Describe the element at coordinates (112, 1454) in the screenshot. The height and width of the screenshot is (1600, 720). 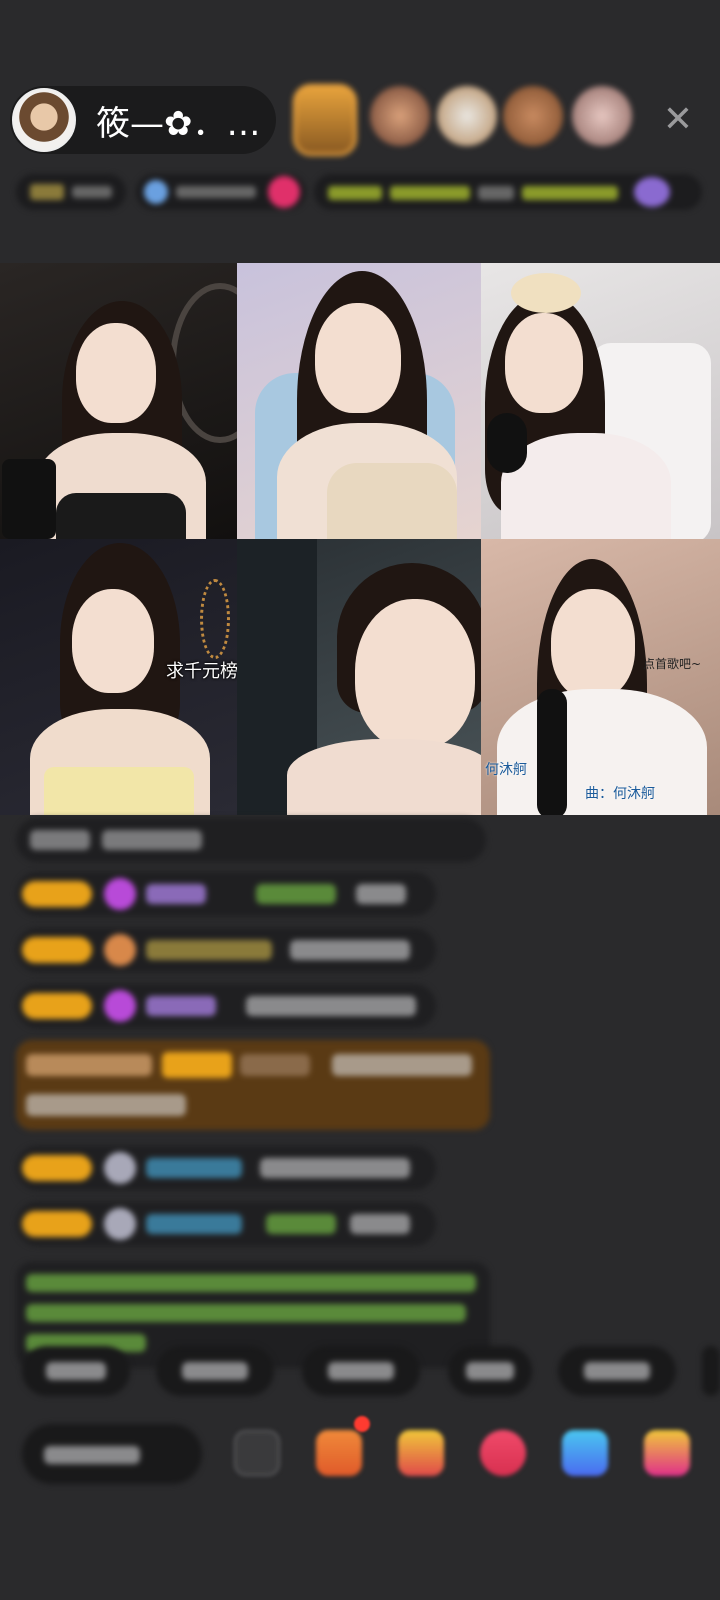
I see `chat-input` at that location.